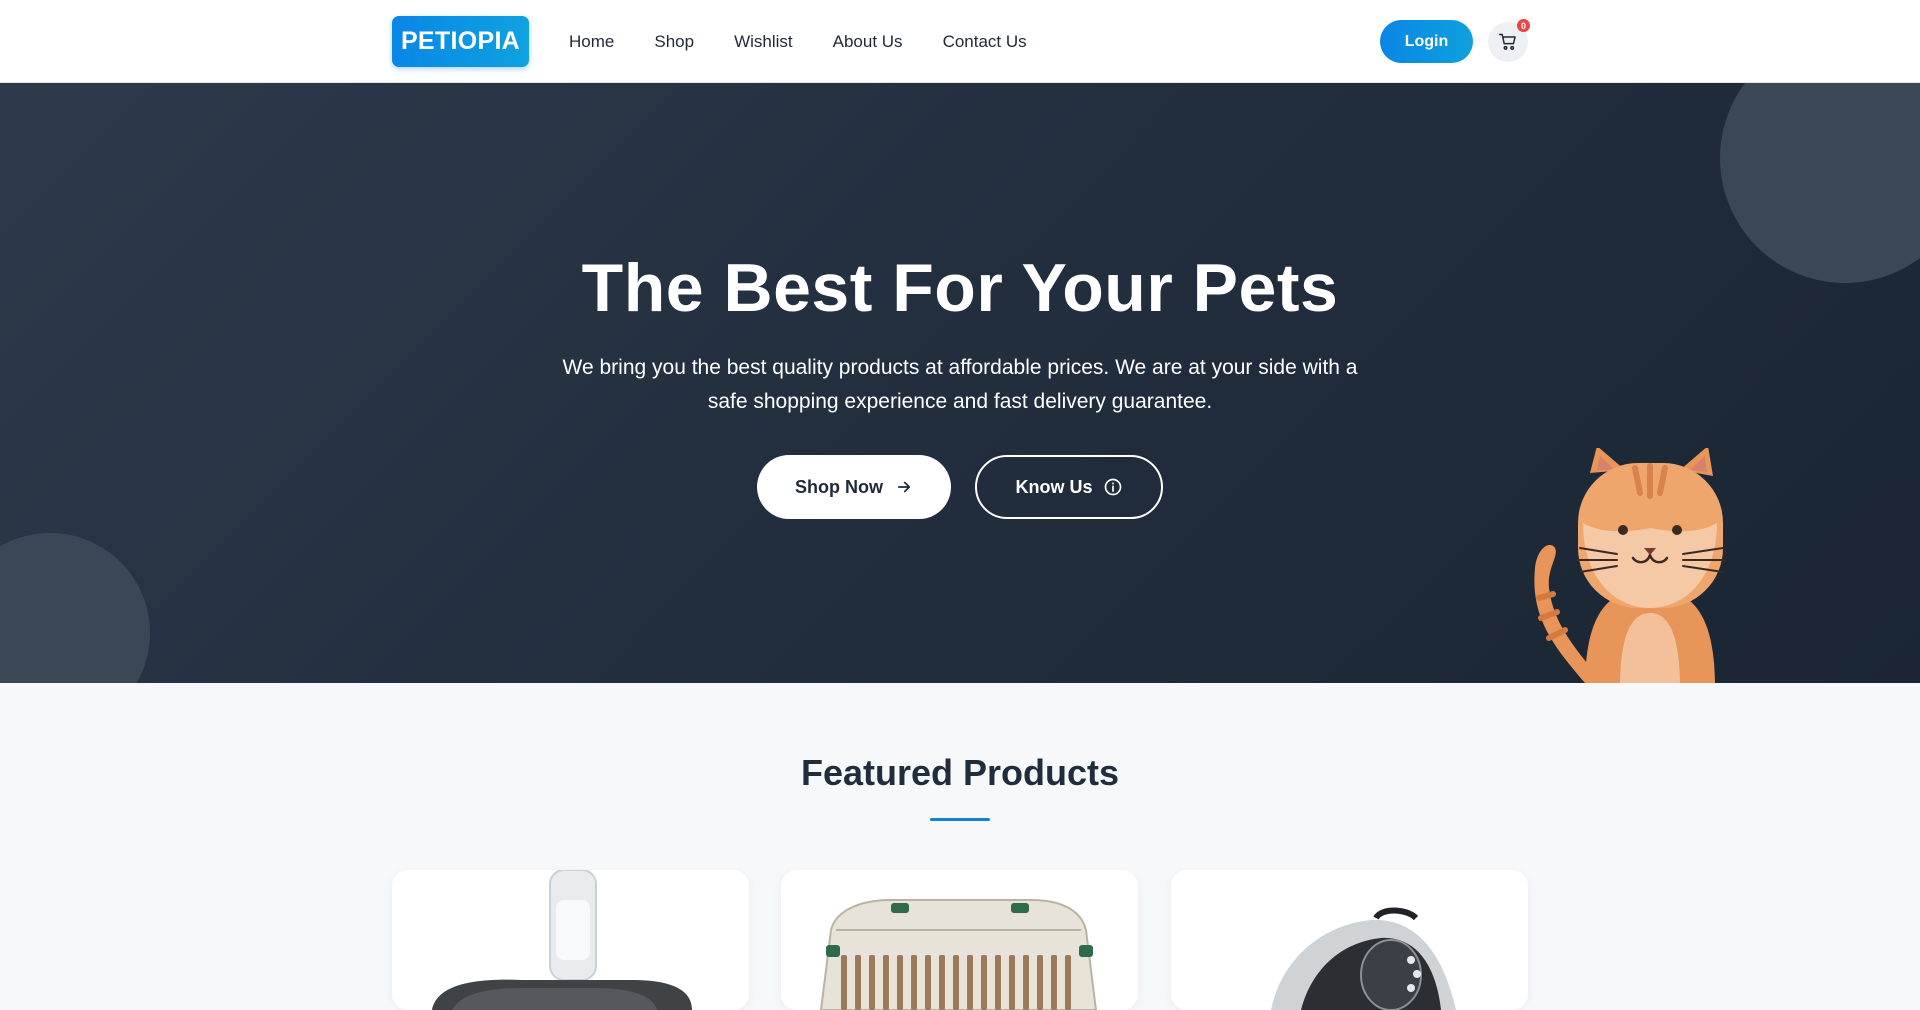  Describe the element at coordinates (1054, 486) in the screenshot. I see `know-us-label: Know Us` at that location.